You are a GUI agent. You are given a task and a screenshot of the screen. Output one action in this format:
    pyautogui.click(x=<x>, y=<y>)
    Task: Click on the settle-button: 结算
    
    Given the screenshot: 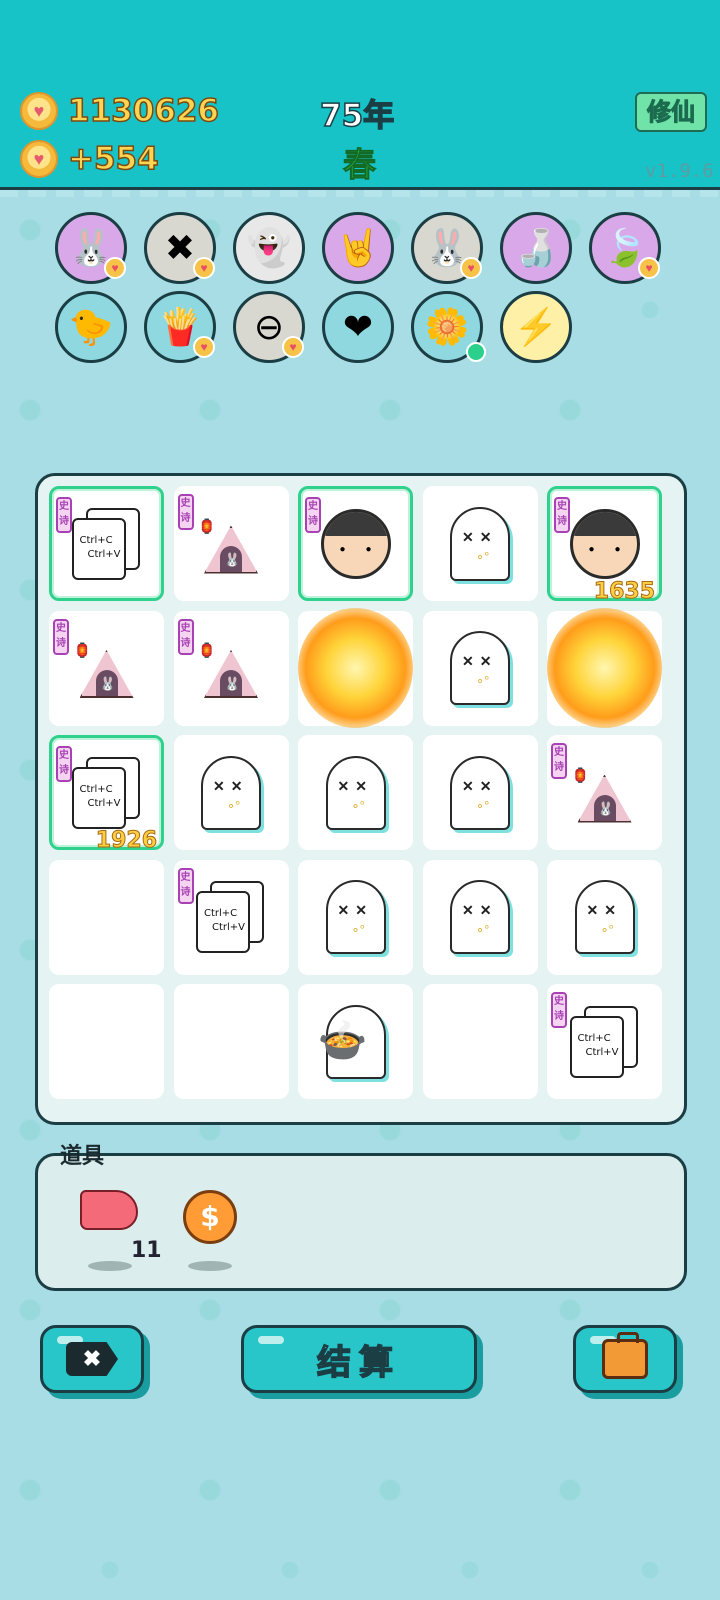 What is the action you would take?
    pyautogui.click(x=359, y=1359)
    